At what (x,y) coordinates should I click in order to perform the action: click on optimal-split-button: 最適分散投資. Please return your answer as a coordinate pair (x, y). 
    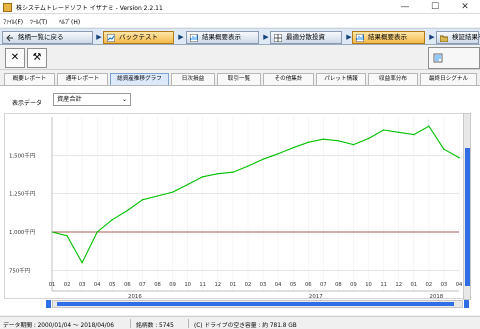
    Looking at the image, I should click on (306, 37).